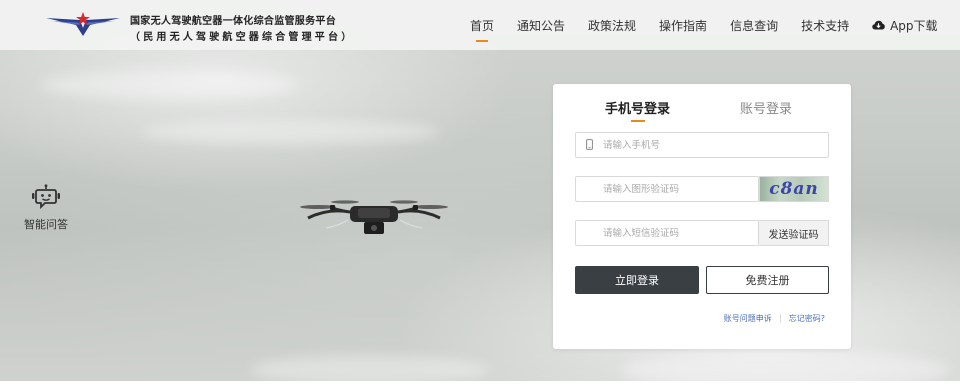  What do you see at coordinates (242, 37) in the screenshot?
I see `site-title-sub: （民用无人驾驶航空器综合管理平台）` at bounding box center [242, 37].